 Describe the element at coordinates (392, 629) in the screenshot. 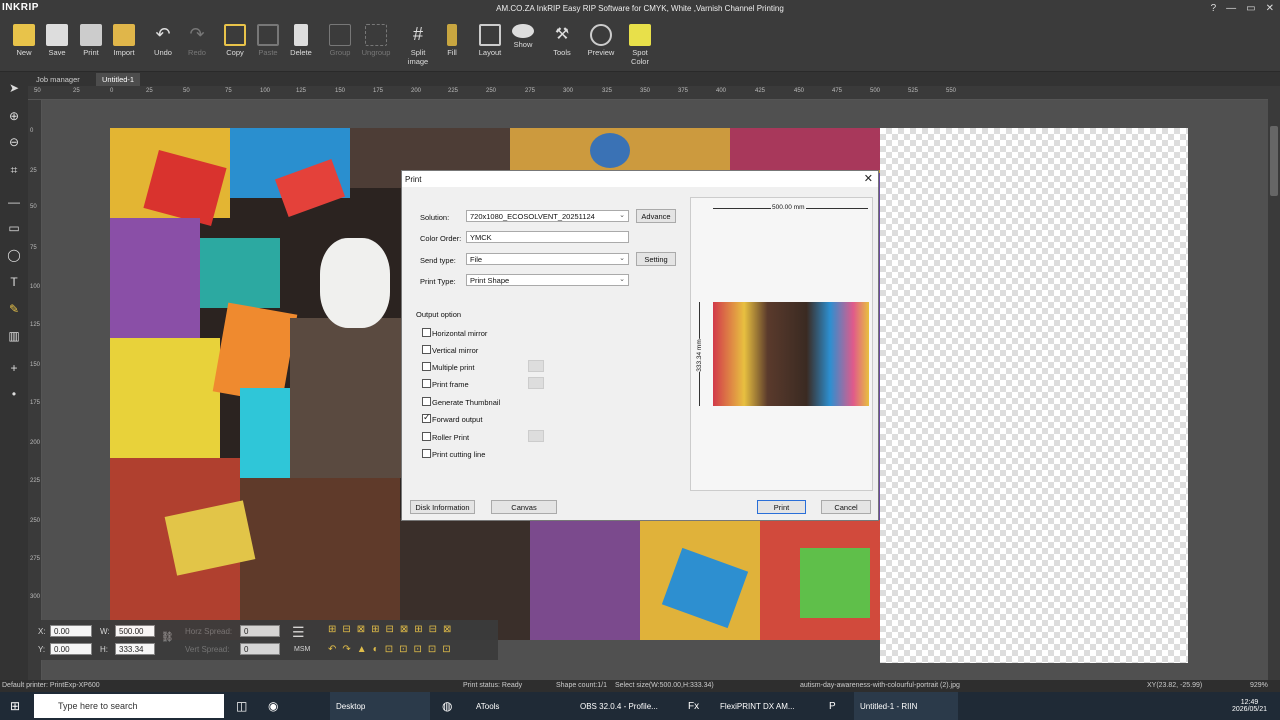

I see `alignment-tools-icons: ⊞⊟⊠⊞⊟⊠⊞⊟⊠` at that location.